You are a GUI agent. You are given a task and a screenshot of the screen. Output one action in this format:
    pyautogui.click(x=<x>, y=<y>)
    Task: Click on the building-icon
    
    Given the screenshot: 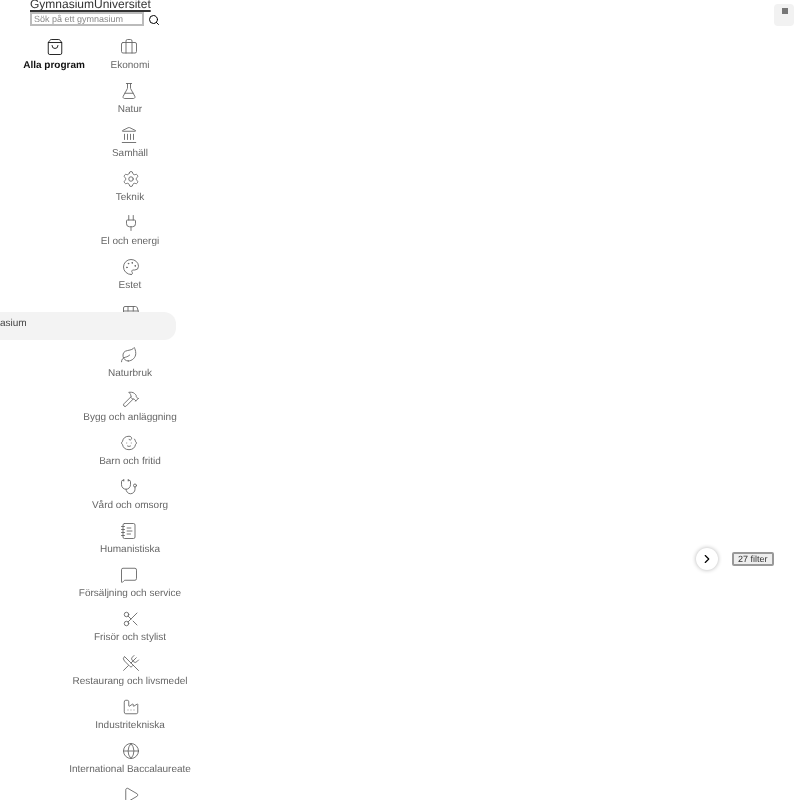 What is the action you would take?
    pyautogui.click(x=129, y=135)
    